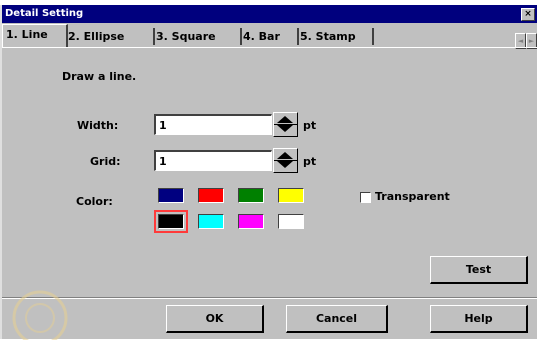 This screenshot has height=340, width=537. Describe the element at coordinates (35, 35) in the screenshot. I see `tab-line: 1. Line` at that location.